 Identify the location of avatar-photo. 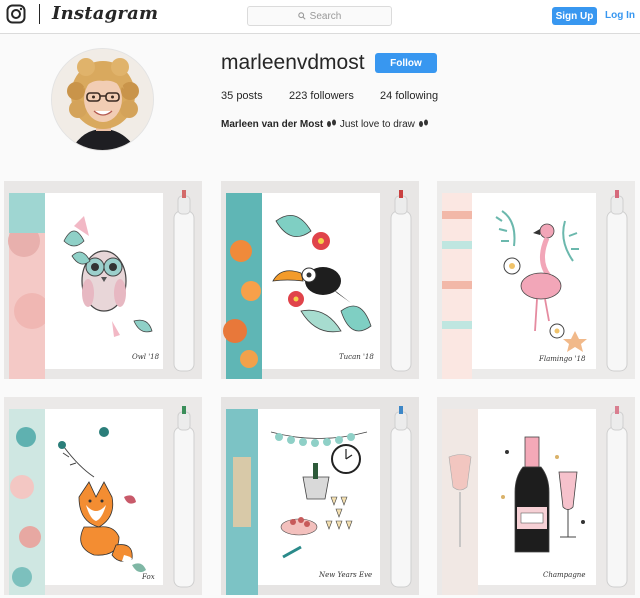
(102, 99).